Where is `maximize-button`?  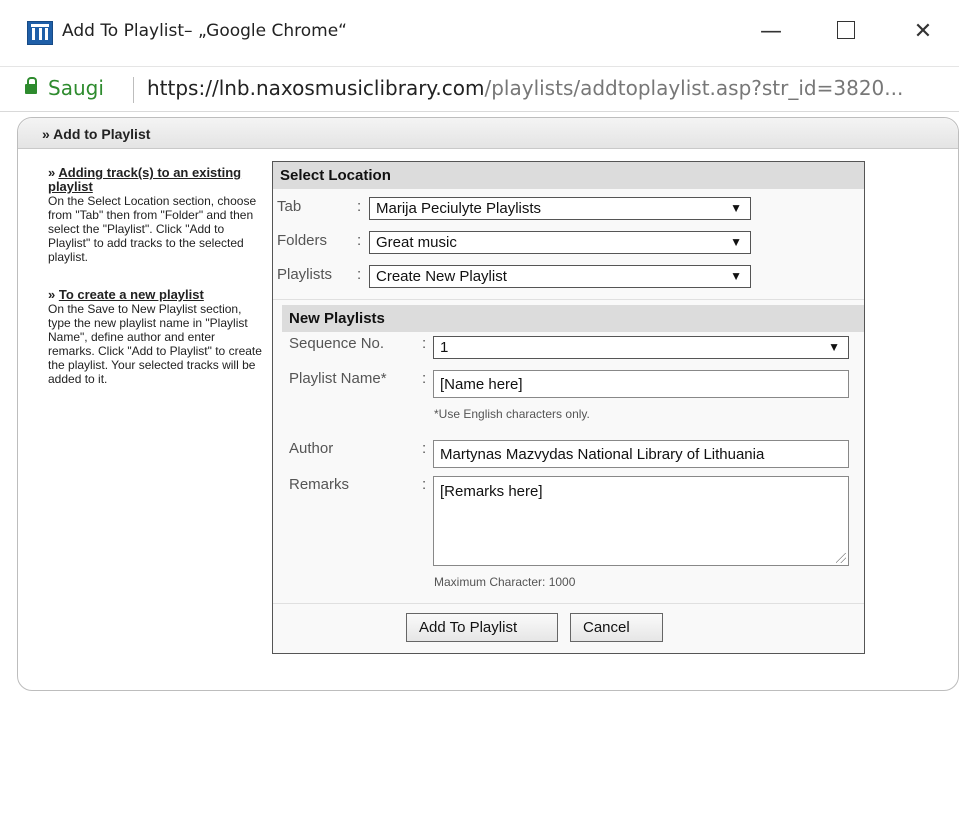 maximize-button is located at coordinates (846, 32).